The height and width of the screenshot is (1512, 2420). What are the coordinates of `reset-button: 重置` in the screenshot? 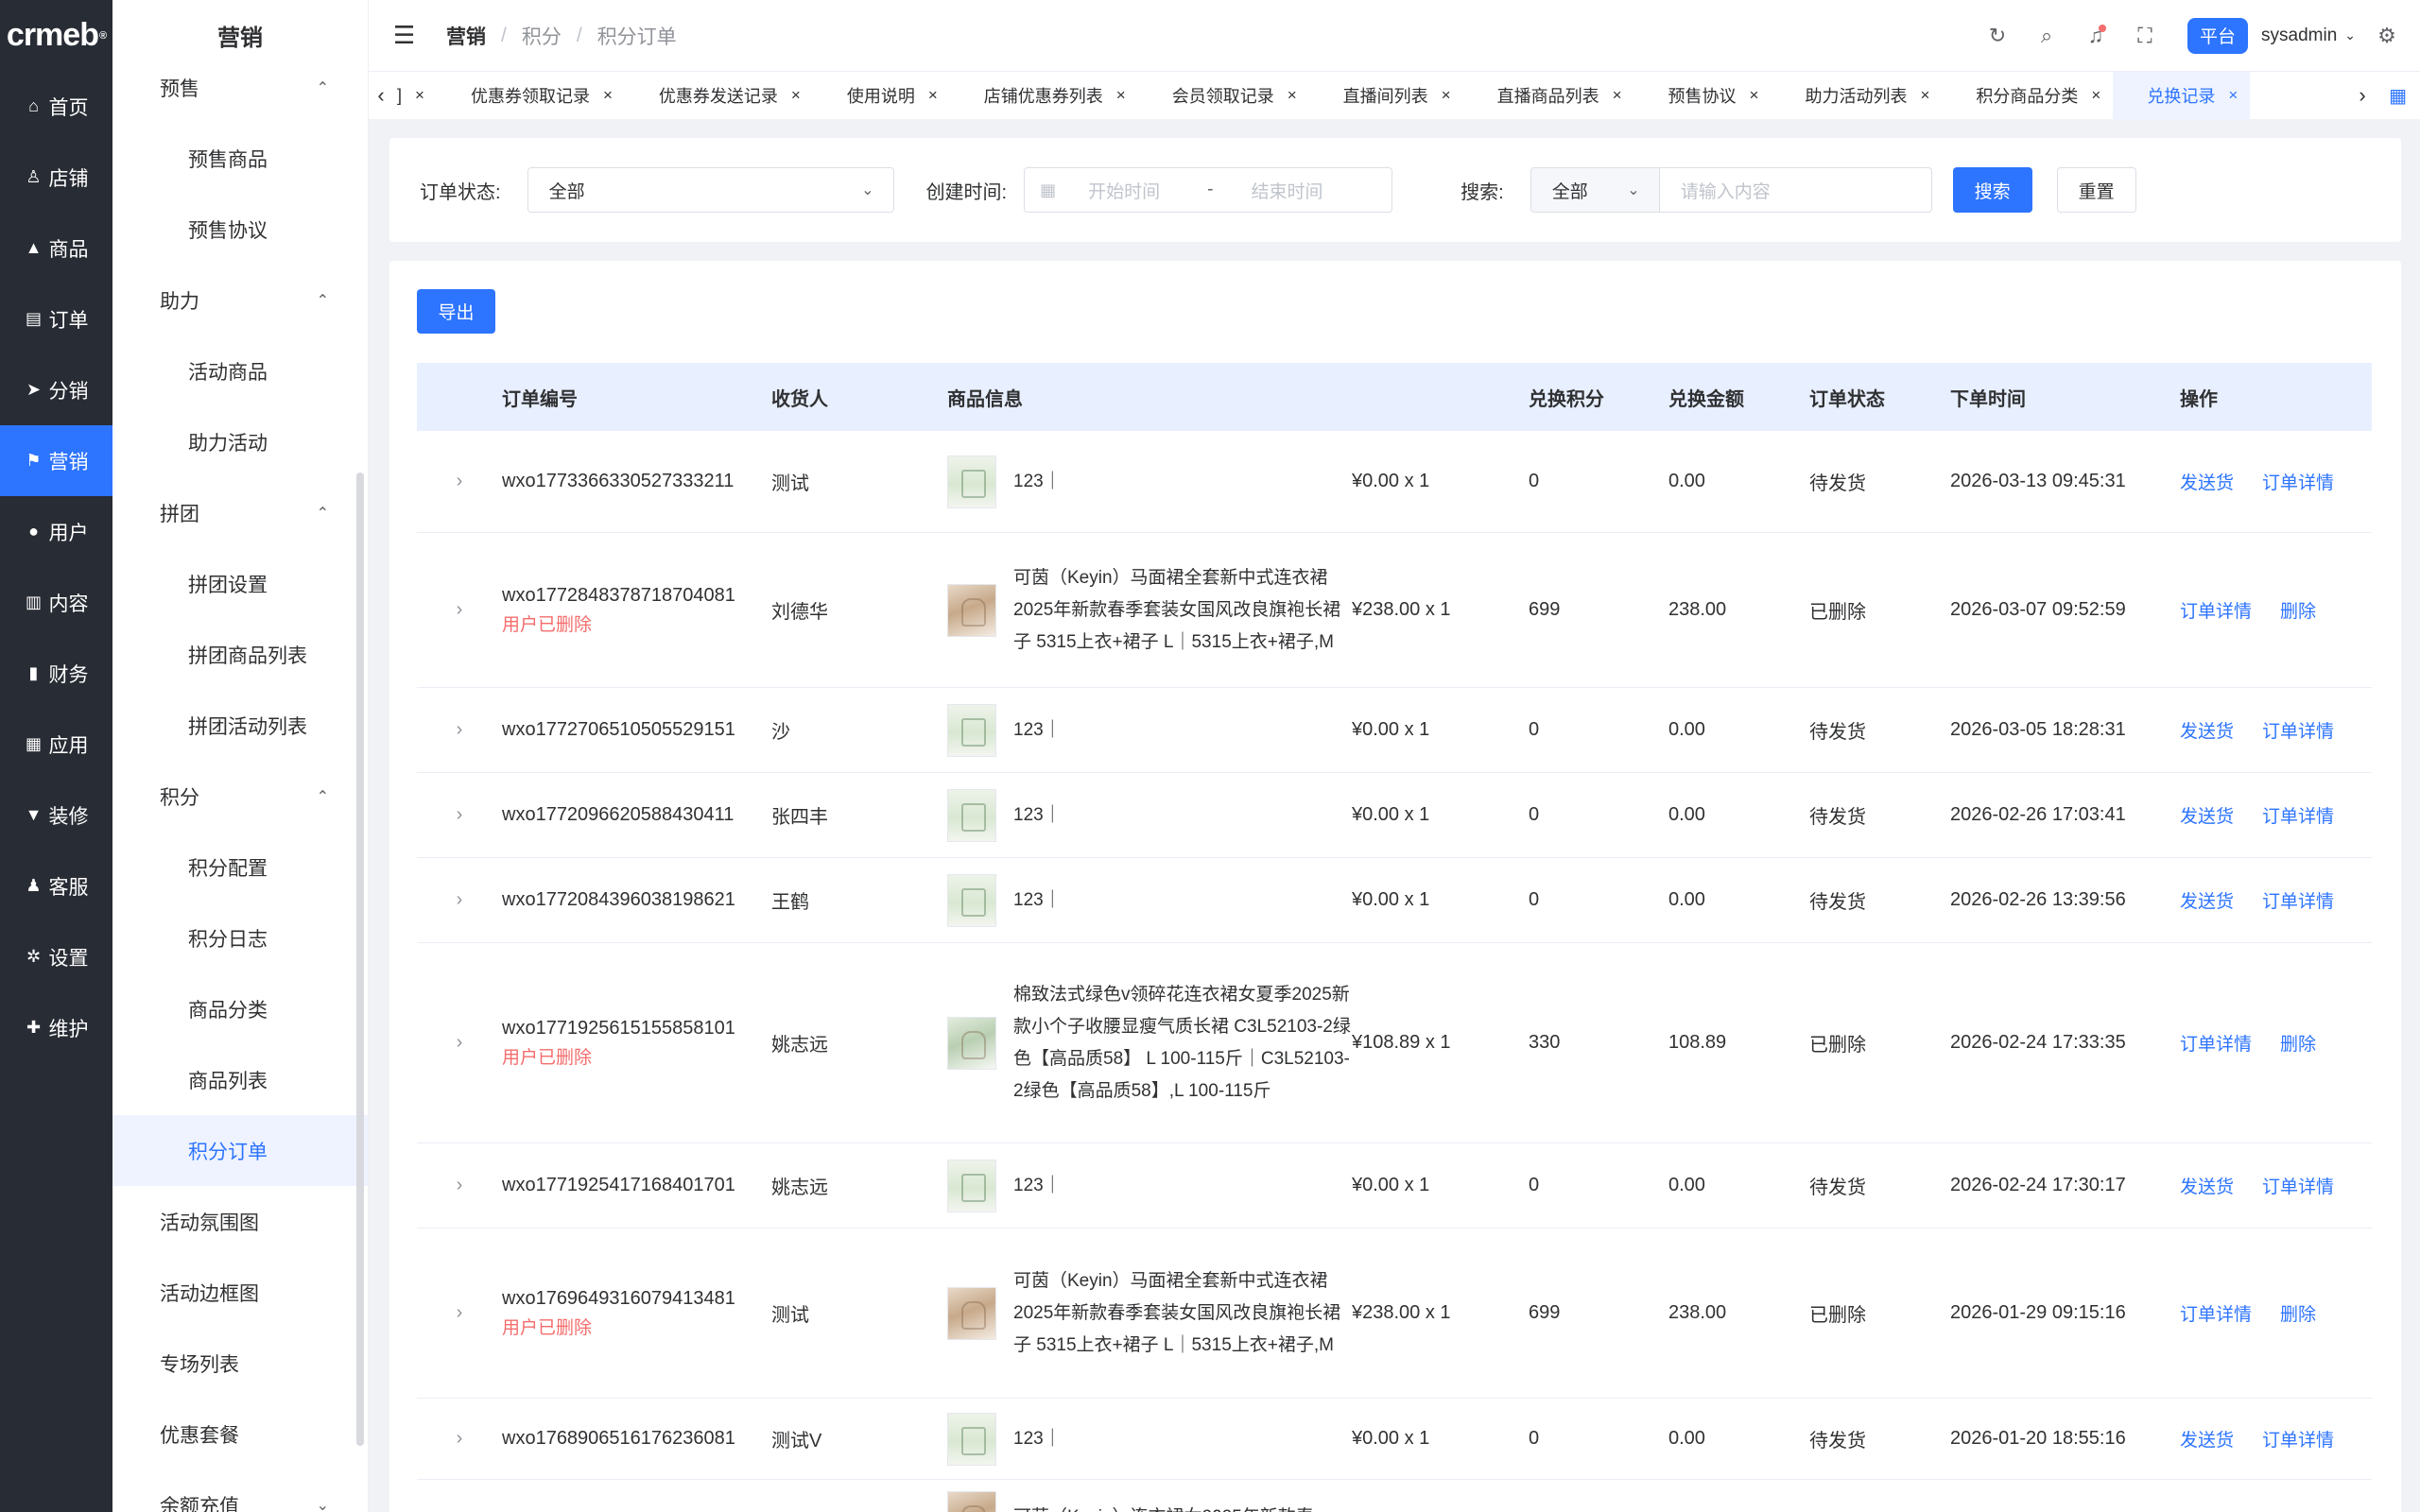 It's located at (2096, 190).